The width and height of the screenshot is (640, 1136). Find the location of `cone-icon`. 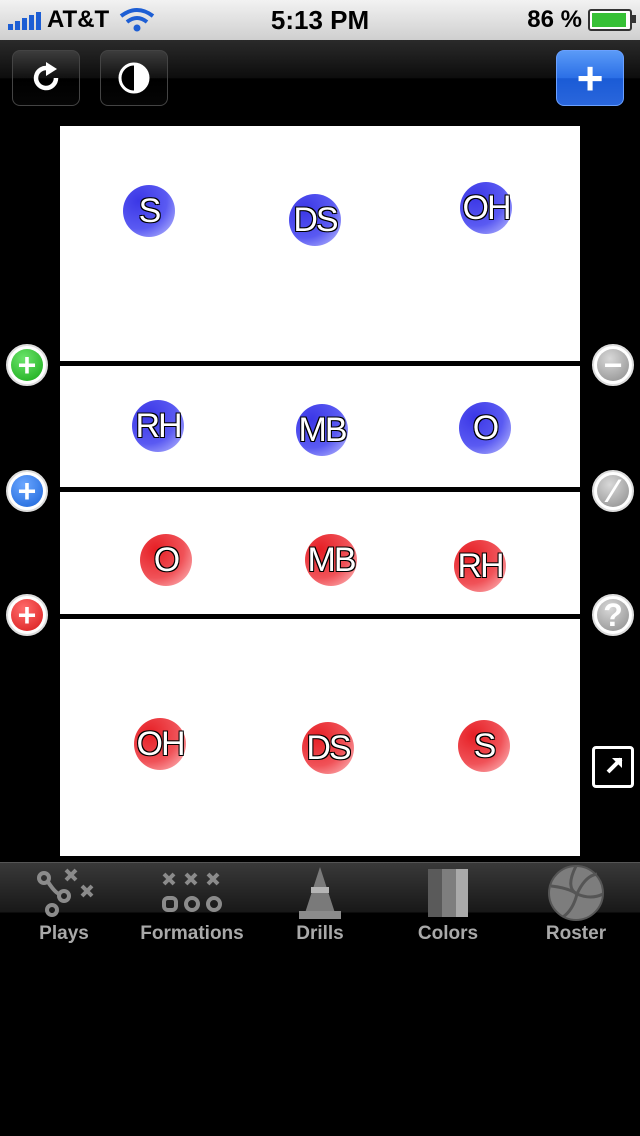

cone-icon is located at coordinates (320, 893).